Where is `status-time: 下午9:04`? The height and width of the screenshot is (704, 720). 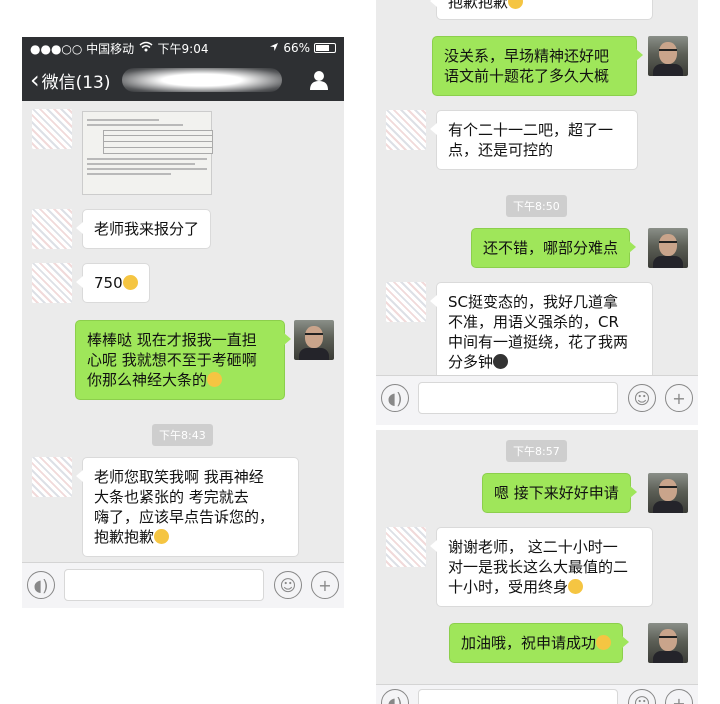 status-time: 下午9:04 is located at coordinates (183, 48).